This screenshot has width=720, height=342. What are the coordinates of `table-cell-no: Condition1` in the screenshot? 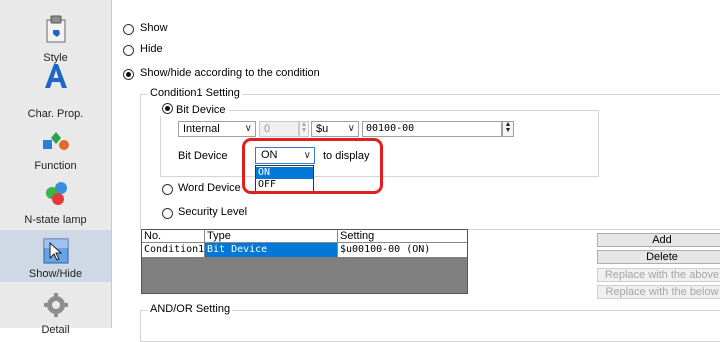 It's located at (173, 250).